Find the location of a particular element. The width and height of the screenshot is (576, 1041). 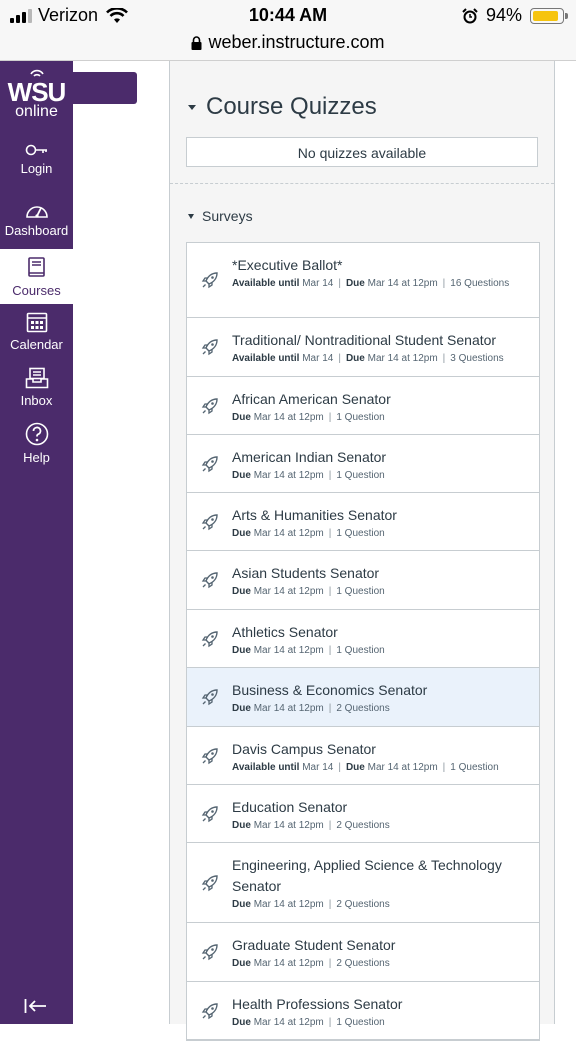

course-quizzes-header: Course Quizzes is located at coordinates (282, 107).